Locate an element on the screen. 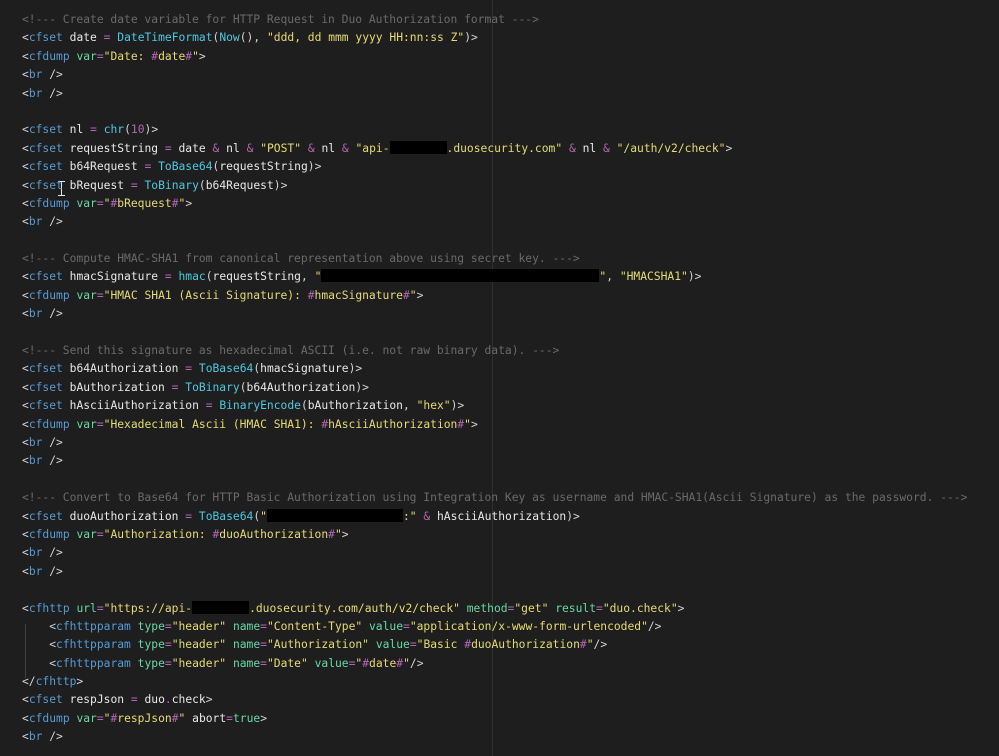 The image size is (999, 756). code-line: <cfdump var="#respJson#" abort=true> is located at coordinates (494, 719).